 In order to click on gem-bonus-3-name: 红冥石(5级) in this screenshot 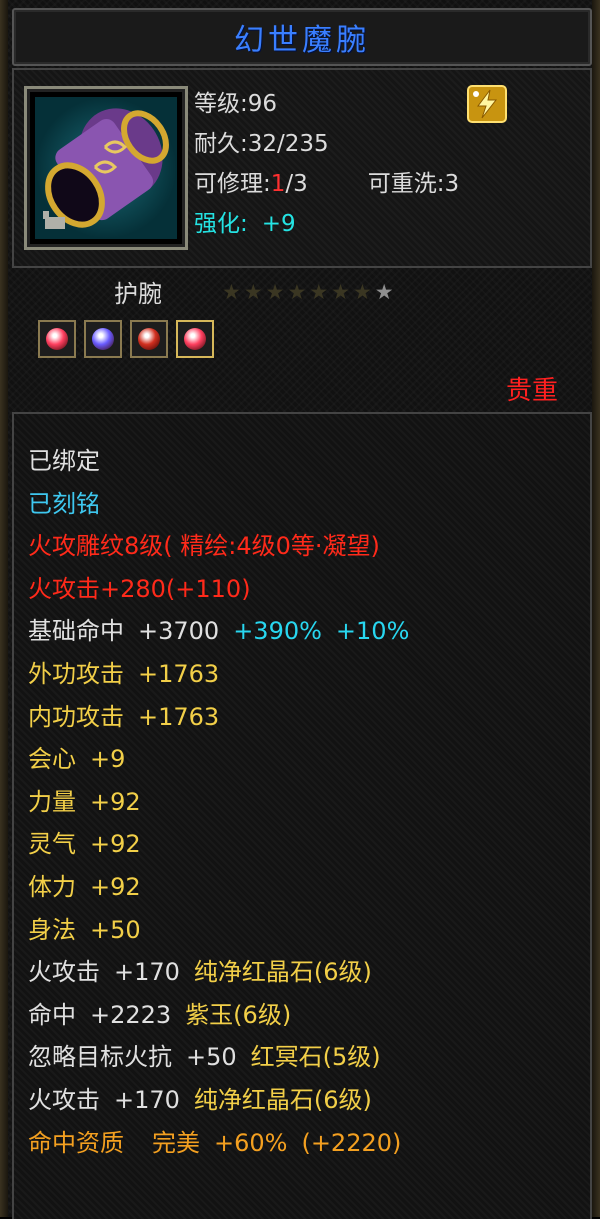, I will do `click(315, 1057)`.